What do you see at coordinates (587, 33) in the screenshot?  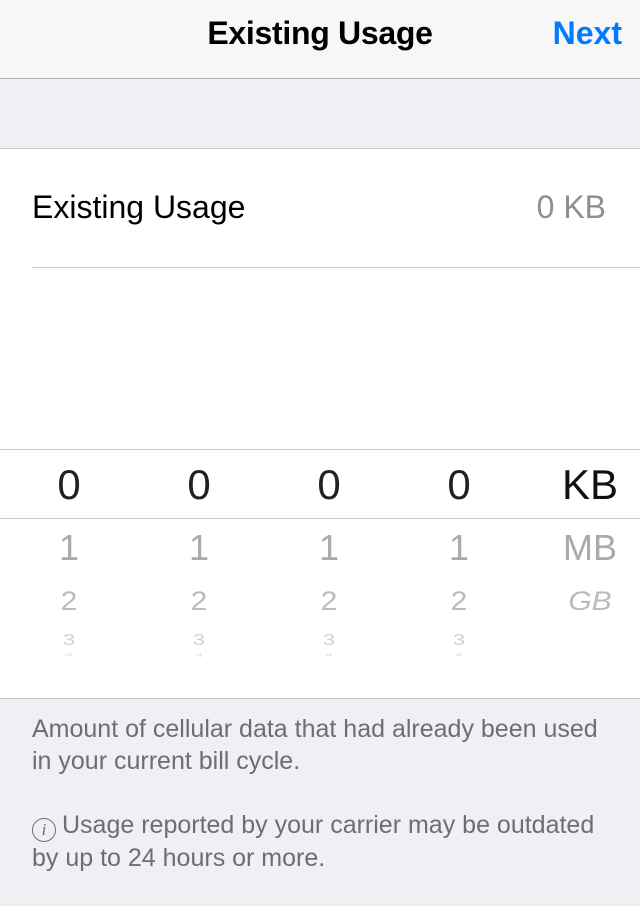 I see `next-button: Next` at bounding box center [587, 33].